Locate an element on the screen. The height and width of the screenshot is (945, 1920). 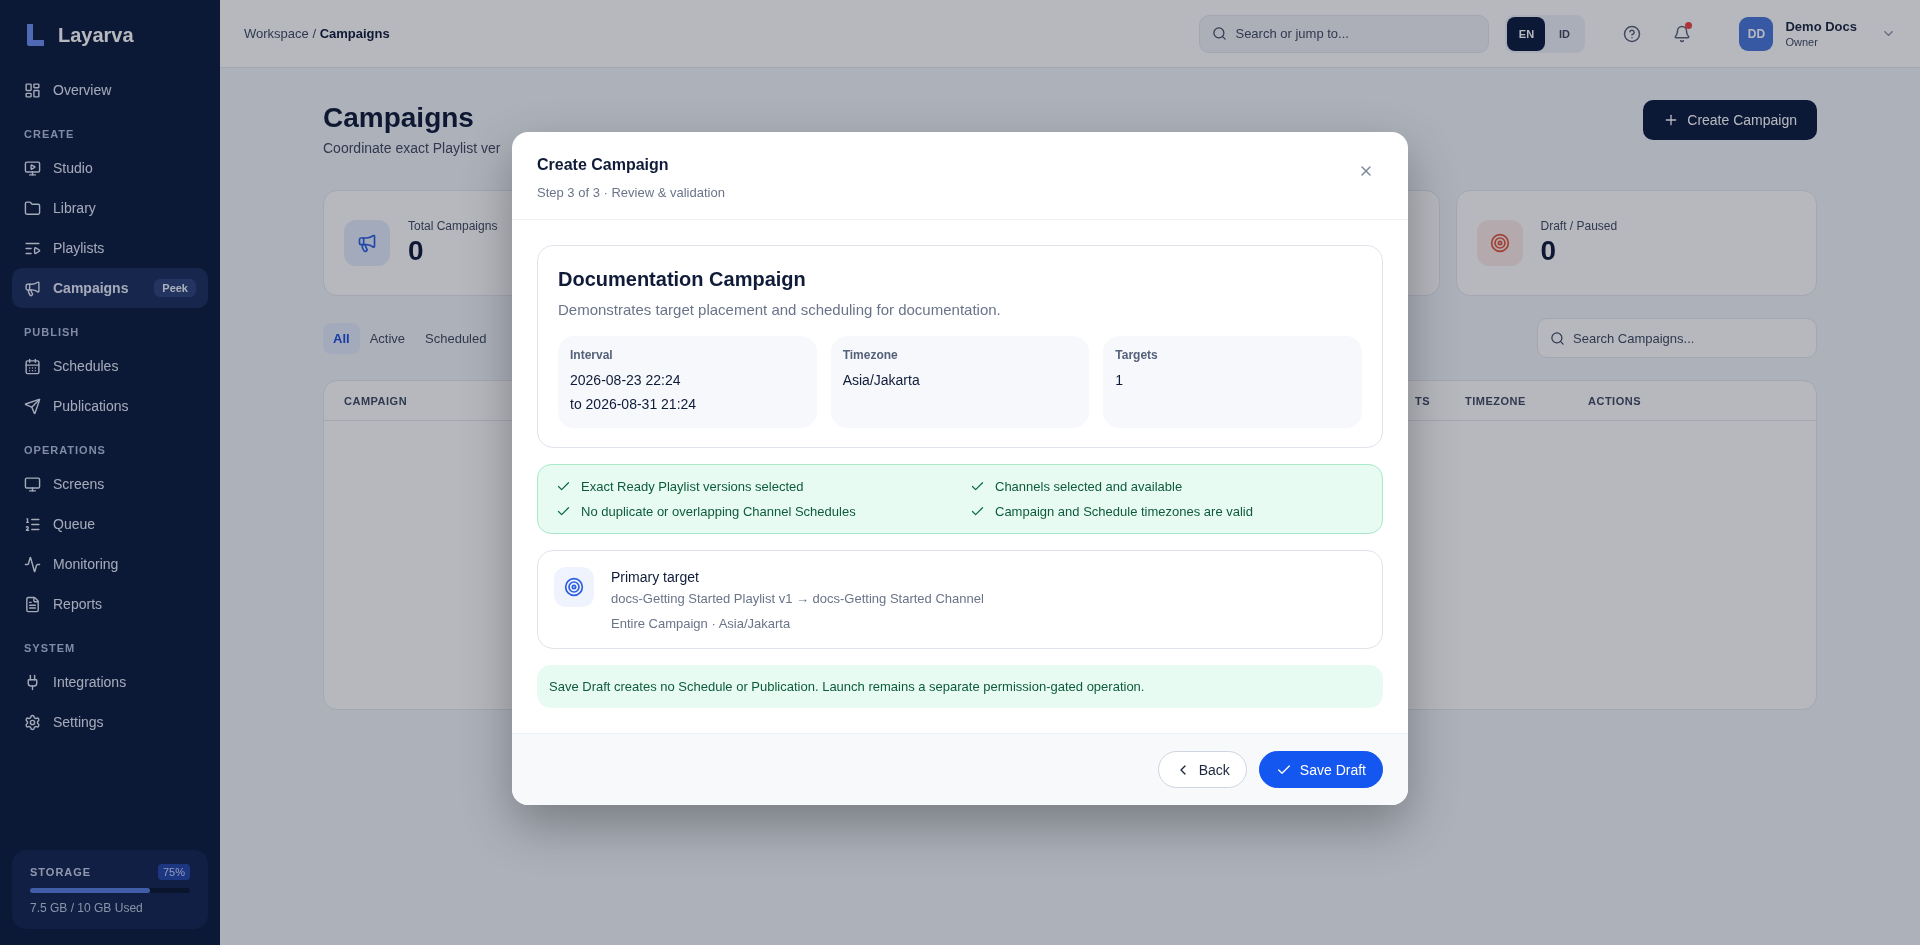
filter-tab: Scheduled is located at coordinates (456, 338).